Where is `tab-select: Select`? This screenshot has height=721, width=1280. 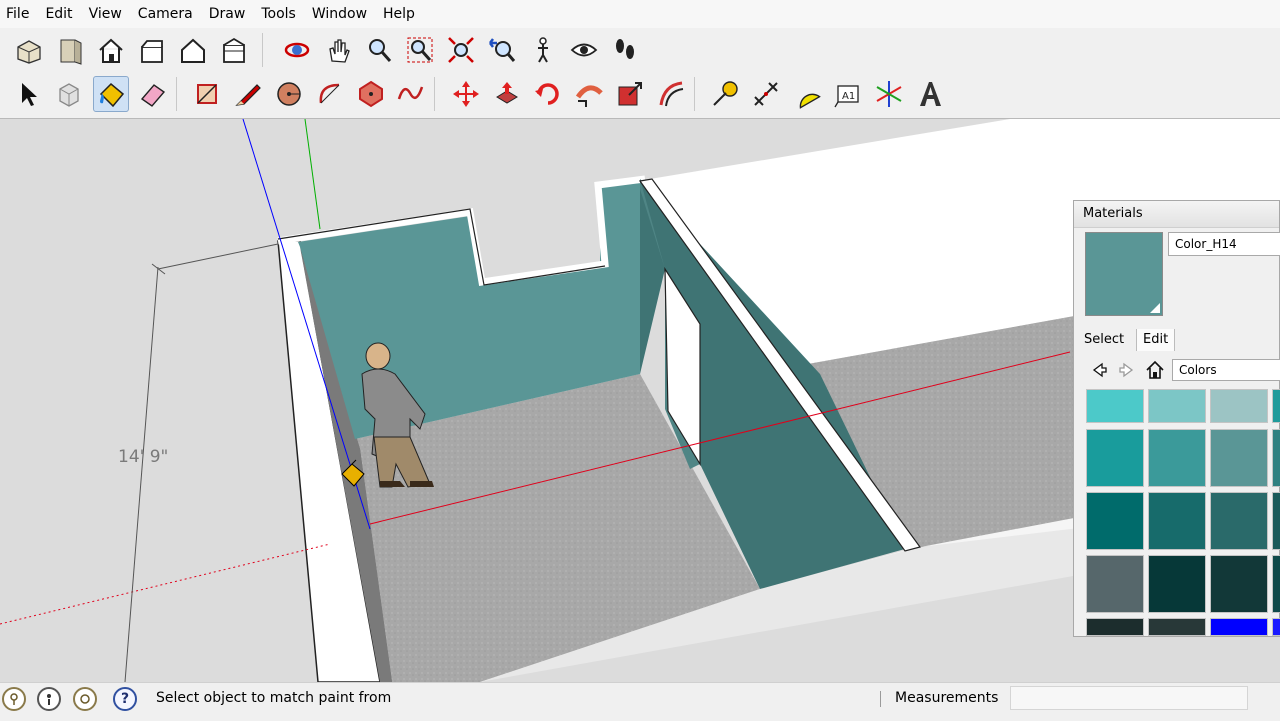
tab-select: Select is located at coordinates (1104, 340).